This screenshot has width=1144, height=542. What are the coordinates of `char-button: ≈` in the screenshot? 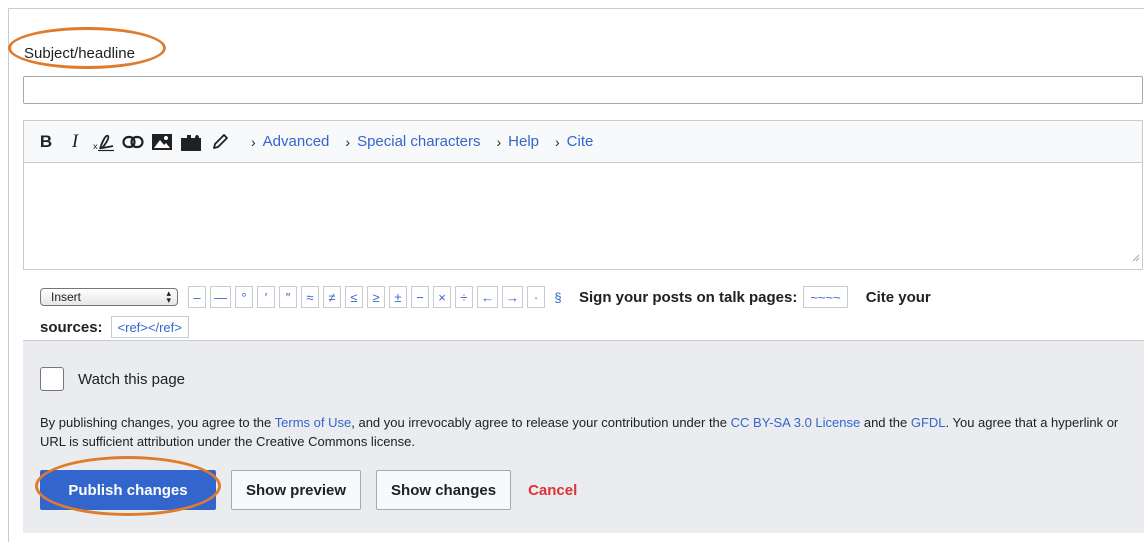 It's located at (310, 297).